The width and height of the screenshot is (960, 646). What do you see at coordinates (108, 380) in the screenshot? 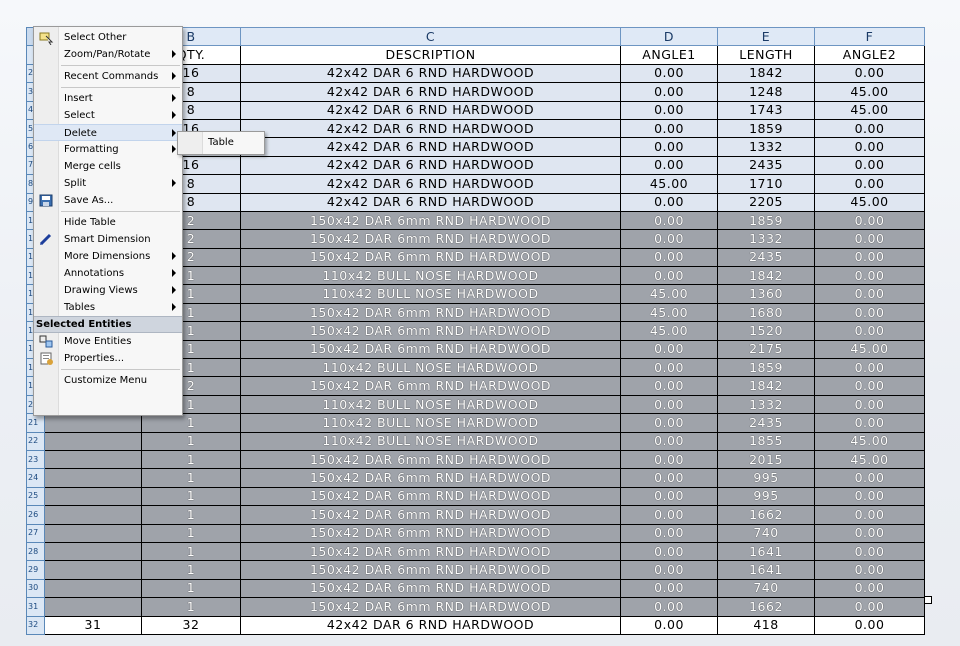
I see `menu-item-customize-menu: Customize Menu` at bounding box center [108, 380].